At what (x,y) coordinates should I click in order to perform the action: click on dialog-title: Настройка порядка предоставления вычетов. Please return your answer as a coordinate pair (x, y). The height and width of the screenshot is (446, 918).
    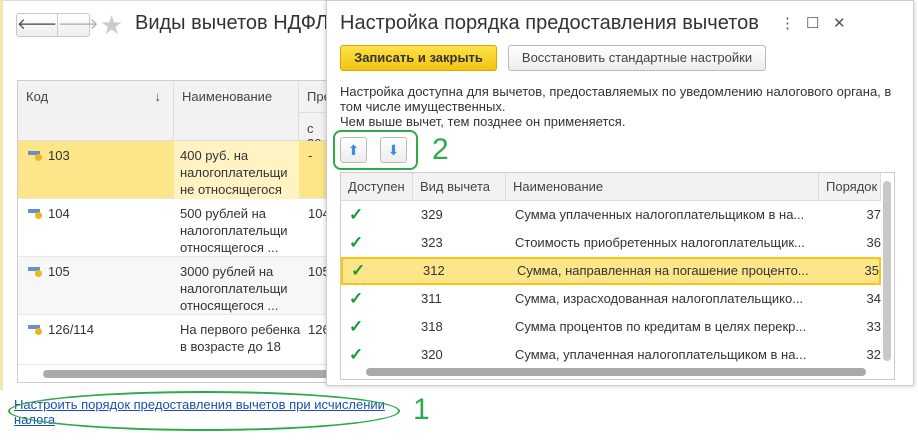
    Looking at the image, I should click on (549, 23).